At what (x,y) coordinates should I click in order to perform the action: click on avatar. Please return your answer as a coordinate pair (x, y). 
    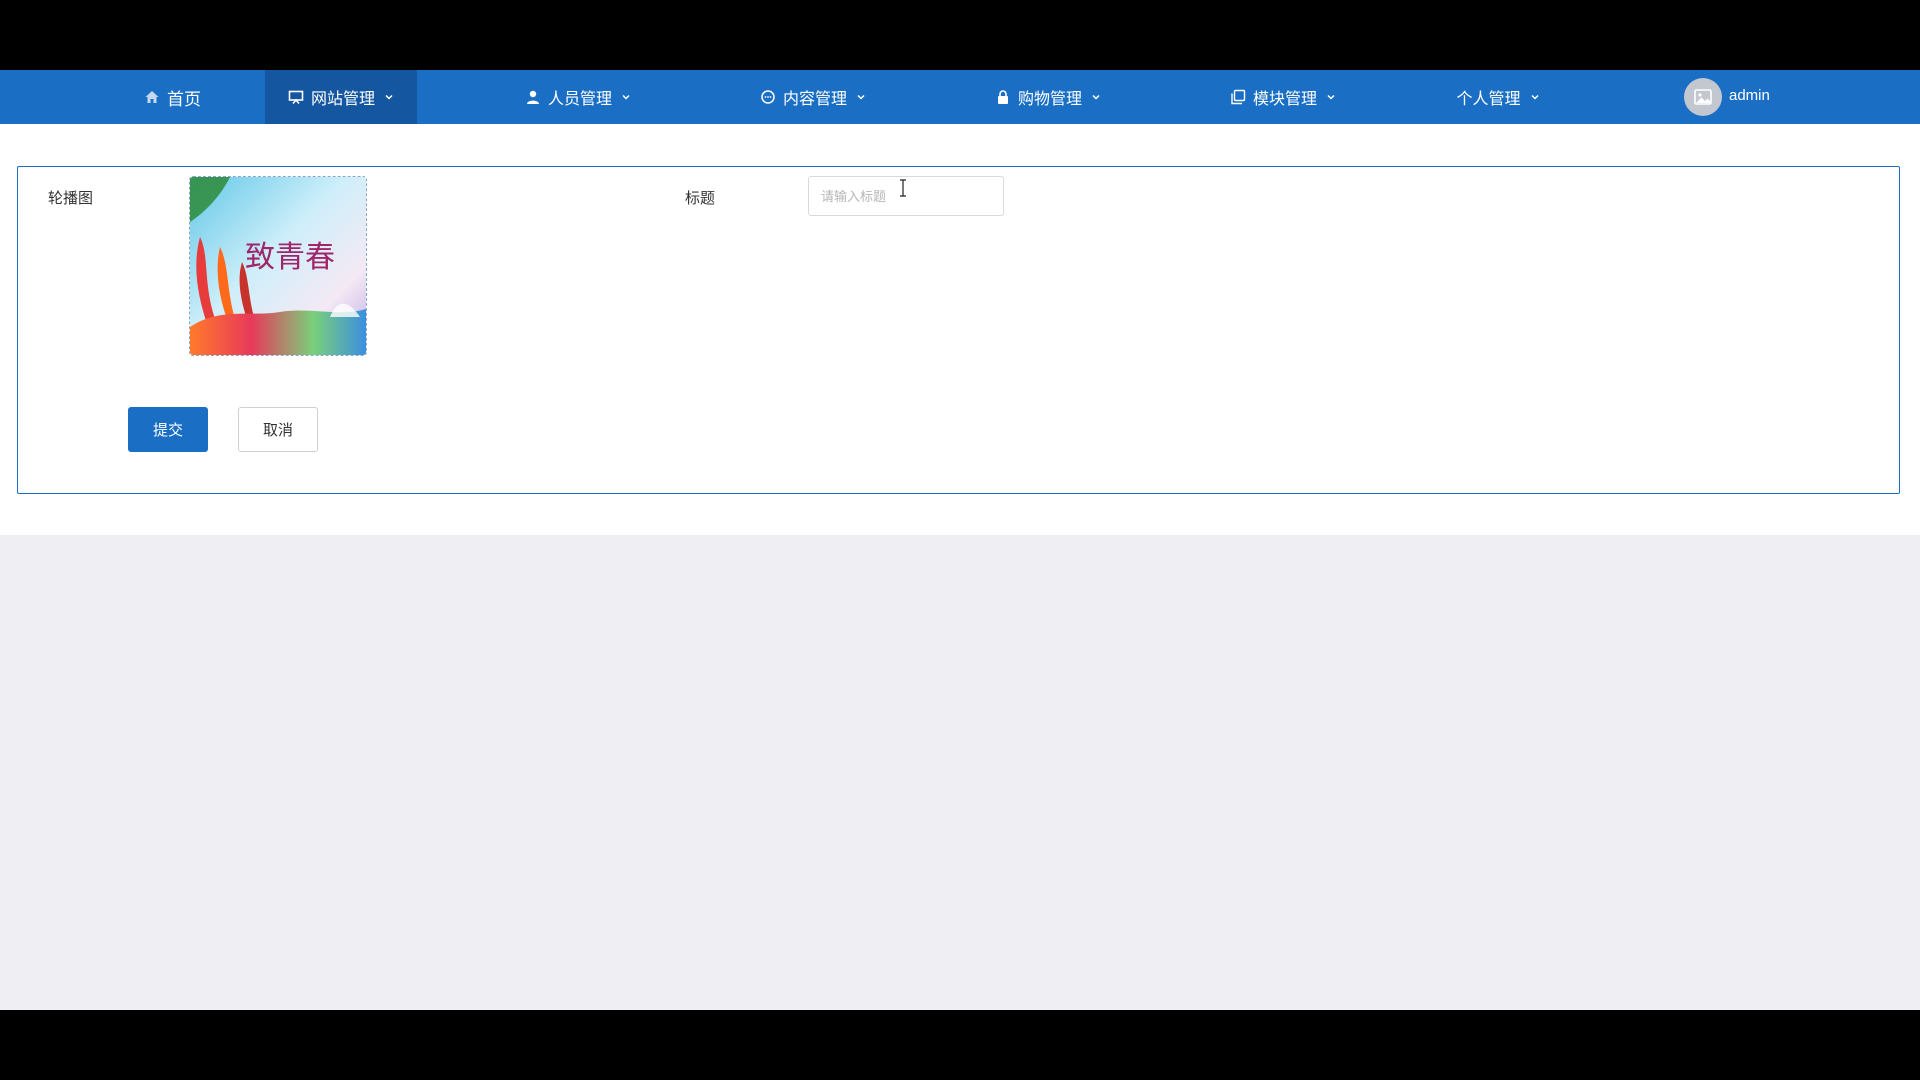
    Looking at the image, I should click on (1703, 97).